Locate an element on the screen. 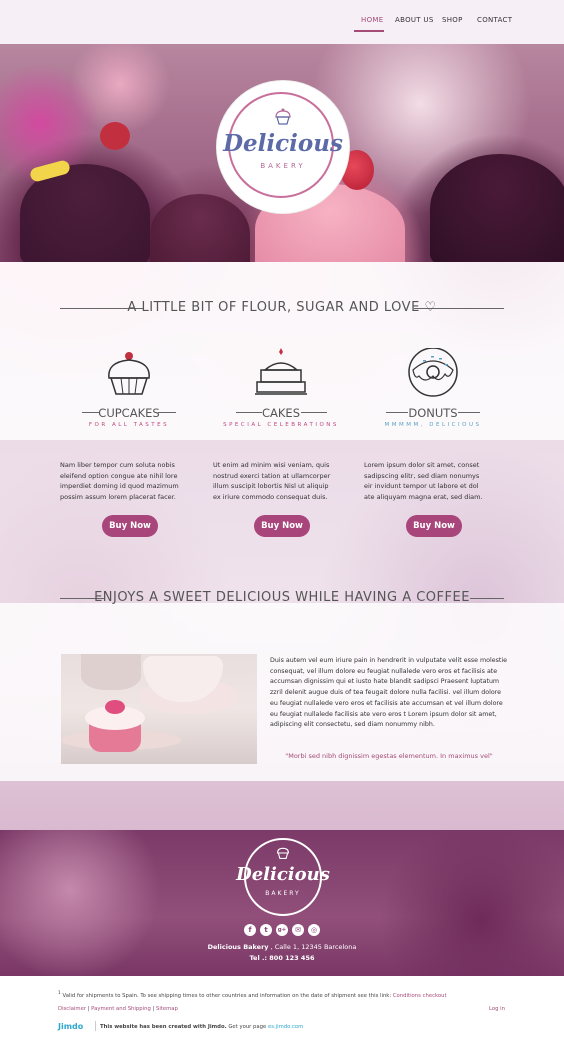  logo-subtitle: BAKERY is located at coordinates (283, 166).